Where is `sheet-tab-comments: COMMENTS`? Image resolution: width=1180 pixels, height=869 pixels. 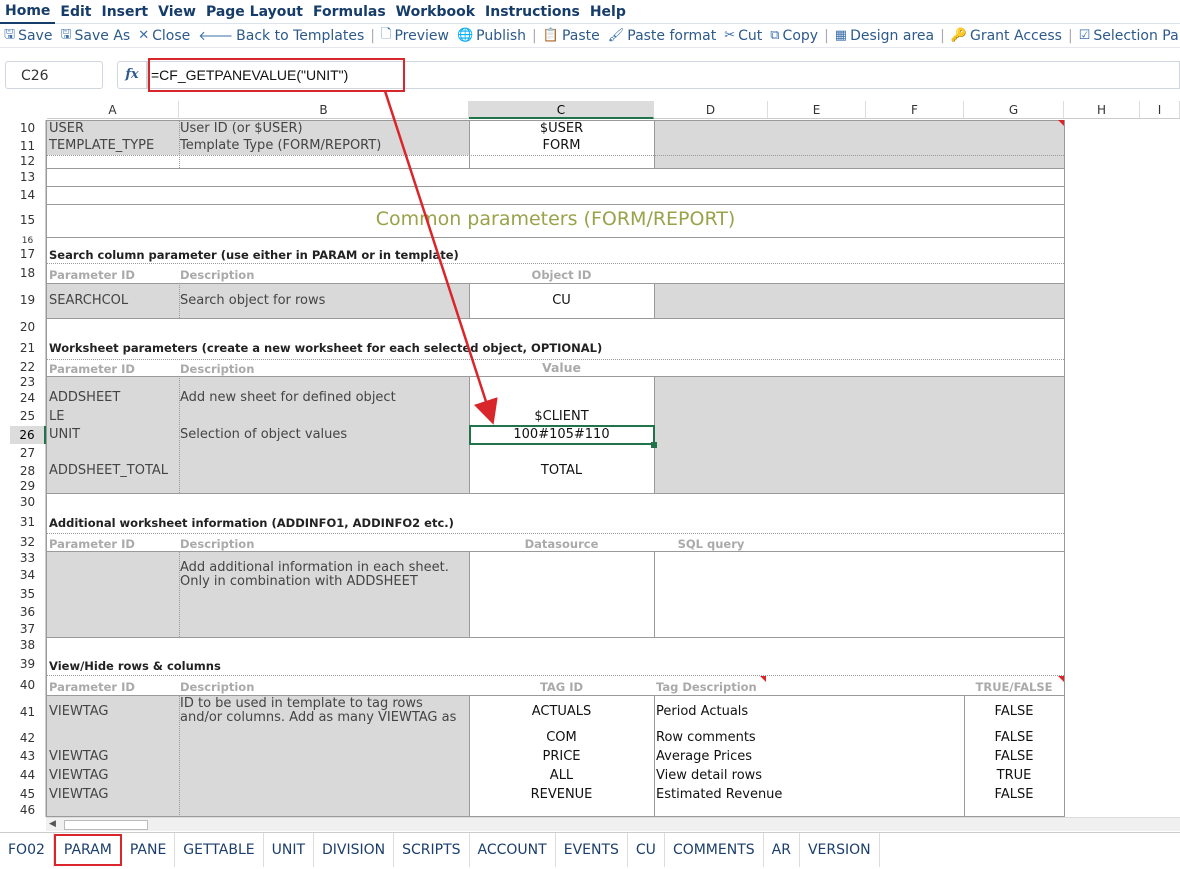
sheet-tab-comments: COMMENTS is located at coordinates (714, 850).